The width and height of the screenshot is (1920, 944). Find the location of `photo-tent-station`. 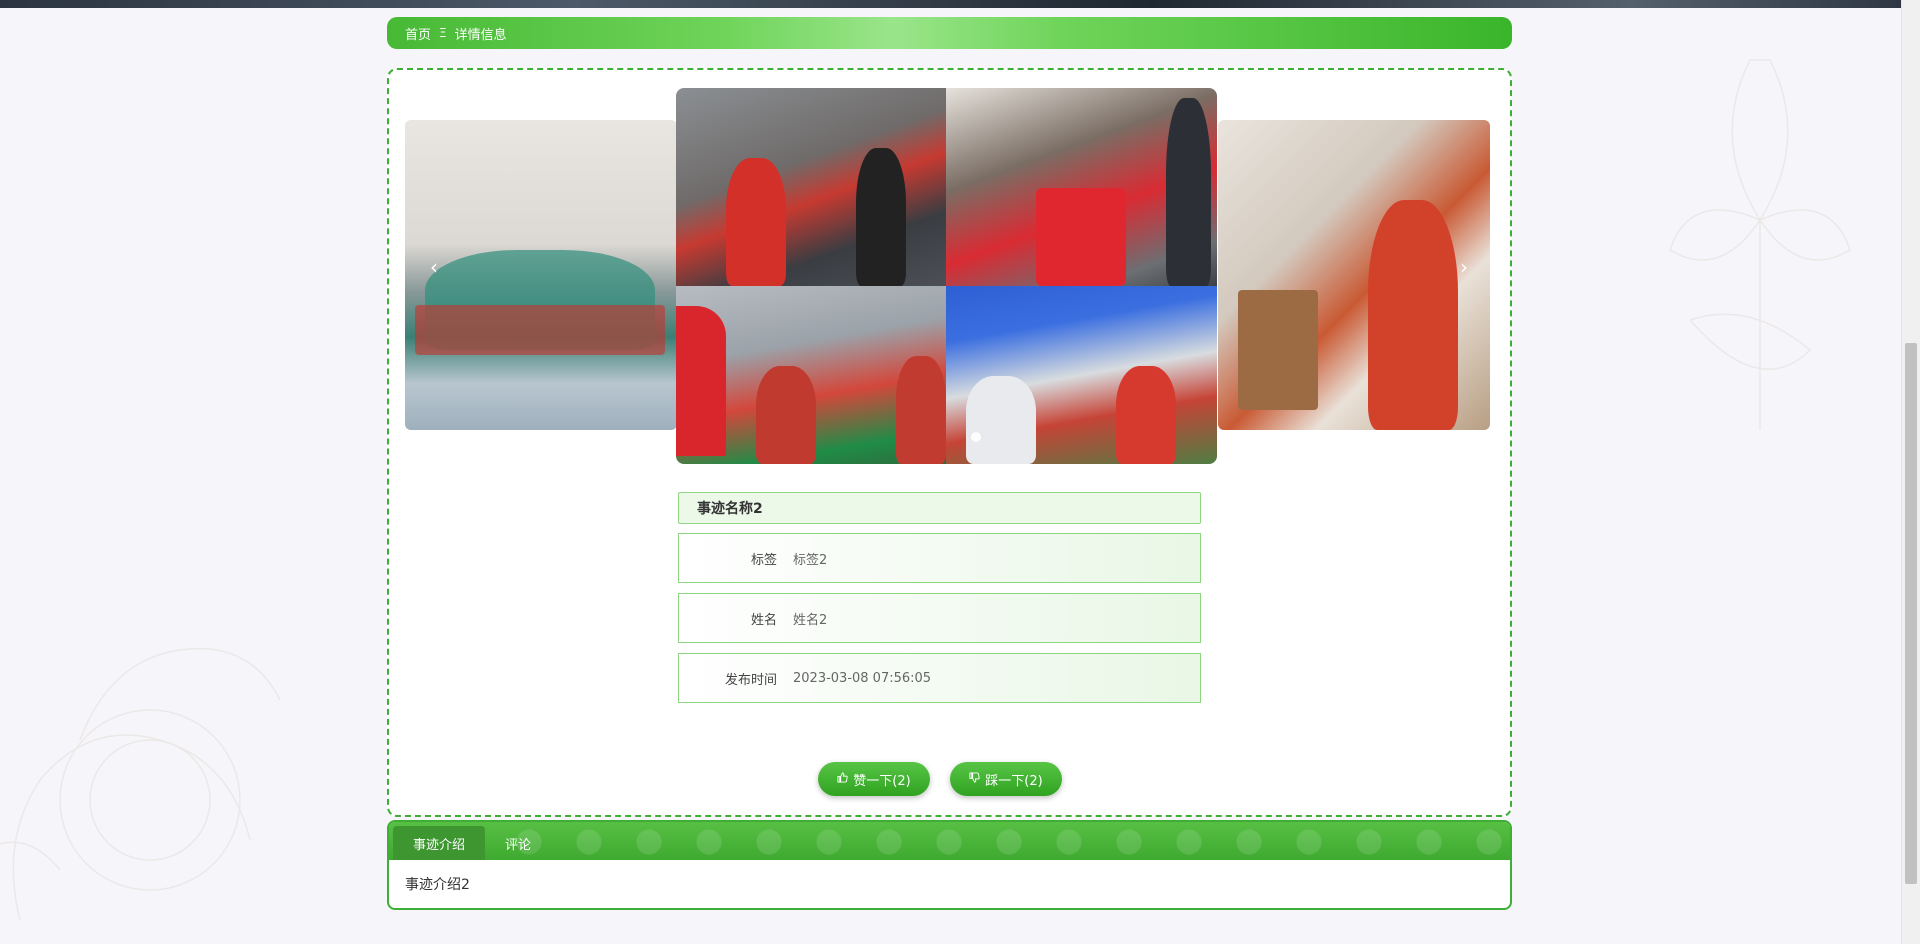

photo-tent-station is located at coordinates (1081, 375).